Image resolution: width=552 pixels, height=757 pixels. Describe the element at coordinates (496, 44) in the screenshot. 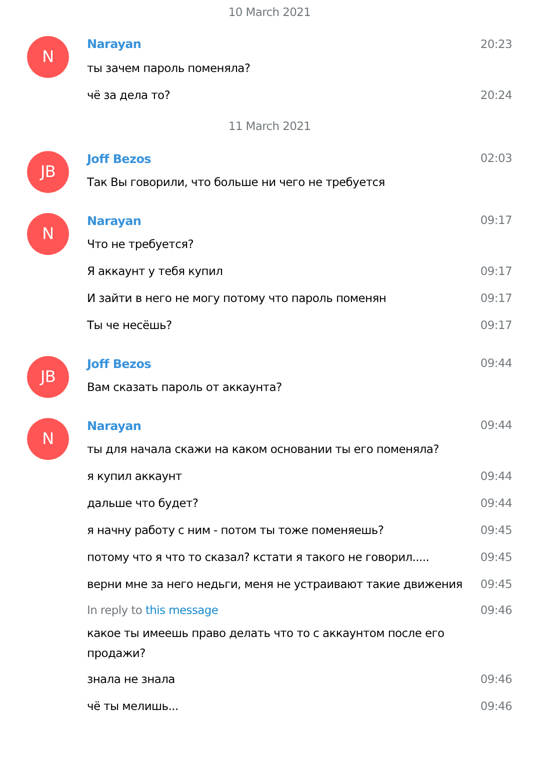

I see `message-time: 20:23` at that location.